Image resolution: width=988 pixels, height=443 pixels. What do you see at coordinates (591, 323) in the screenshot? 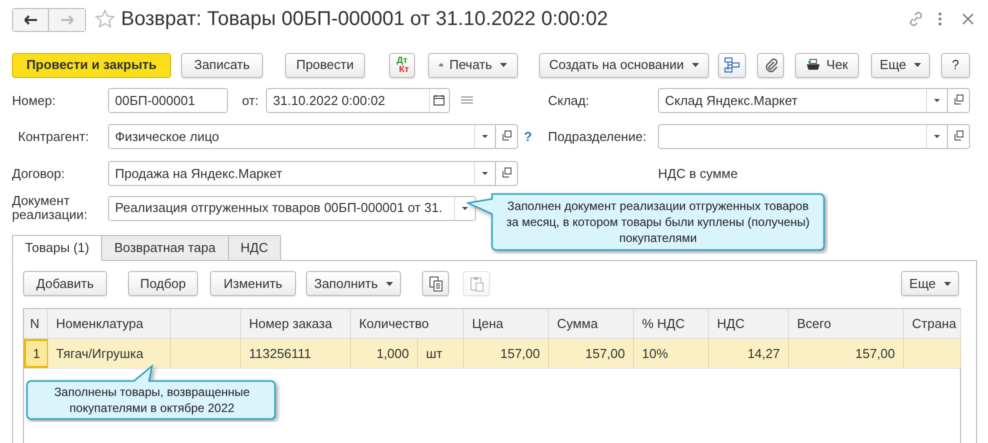
I see `column-header: Сумма` at bounding box center [591, 323].